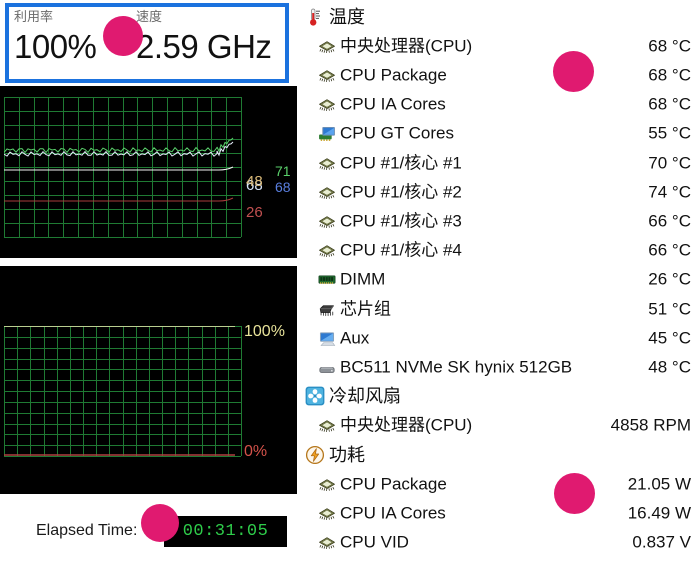  Describe the element at coordinates (374, 542) in the screenshot. I see `sensor-label: CPU VID` at that location.